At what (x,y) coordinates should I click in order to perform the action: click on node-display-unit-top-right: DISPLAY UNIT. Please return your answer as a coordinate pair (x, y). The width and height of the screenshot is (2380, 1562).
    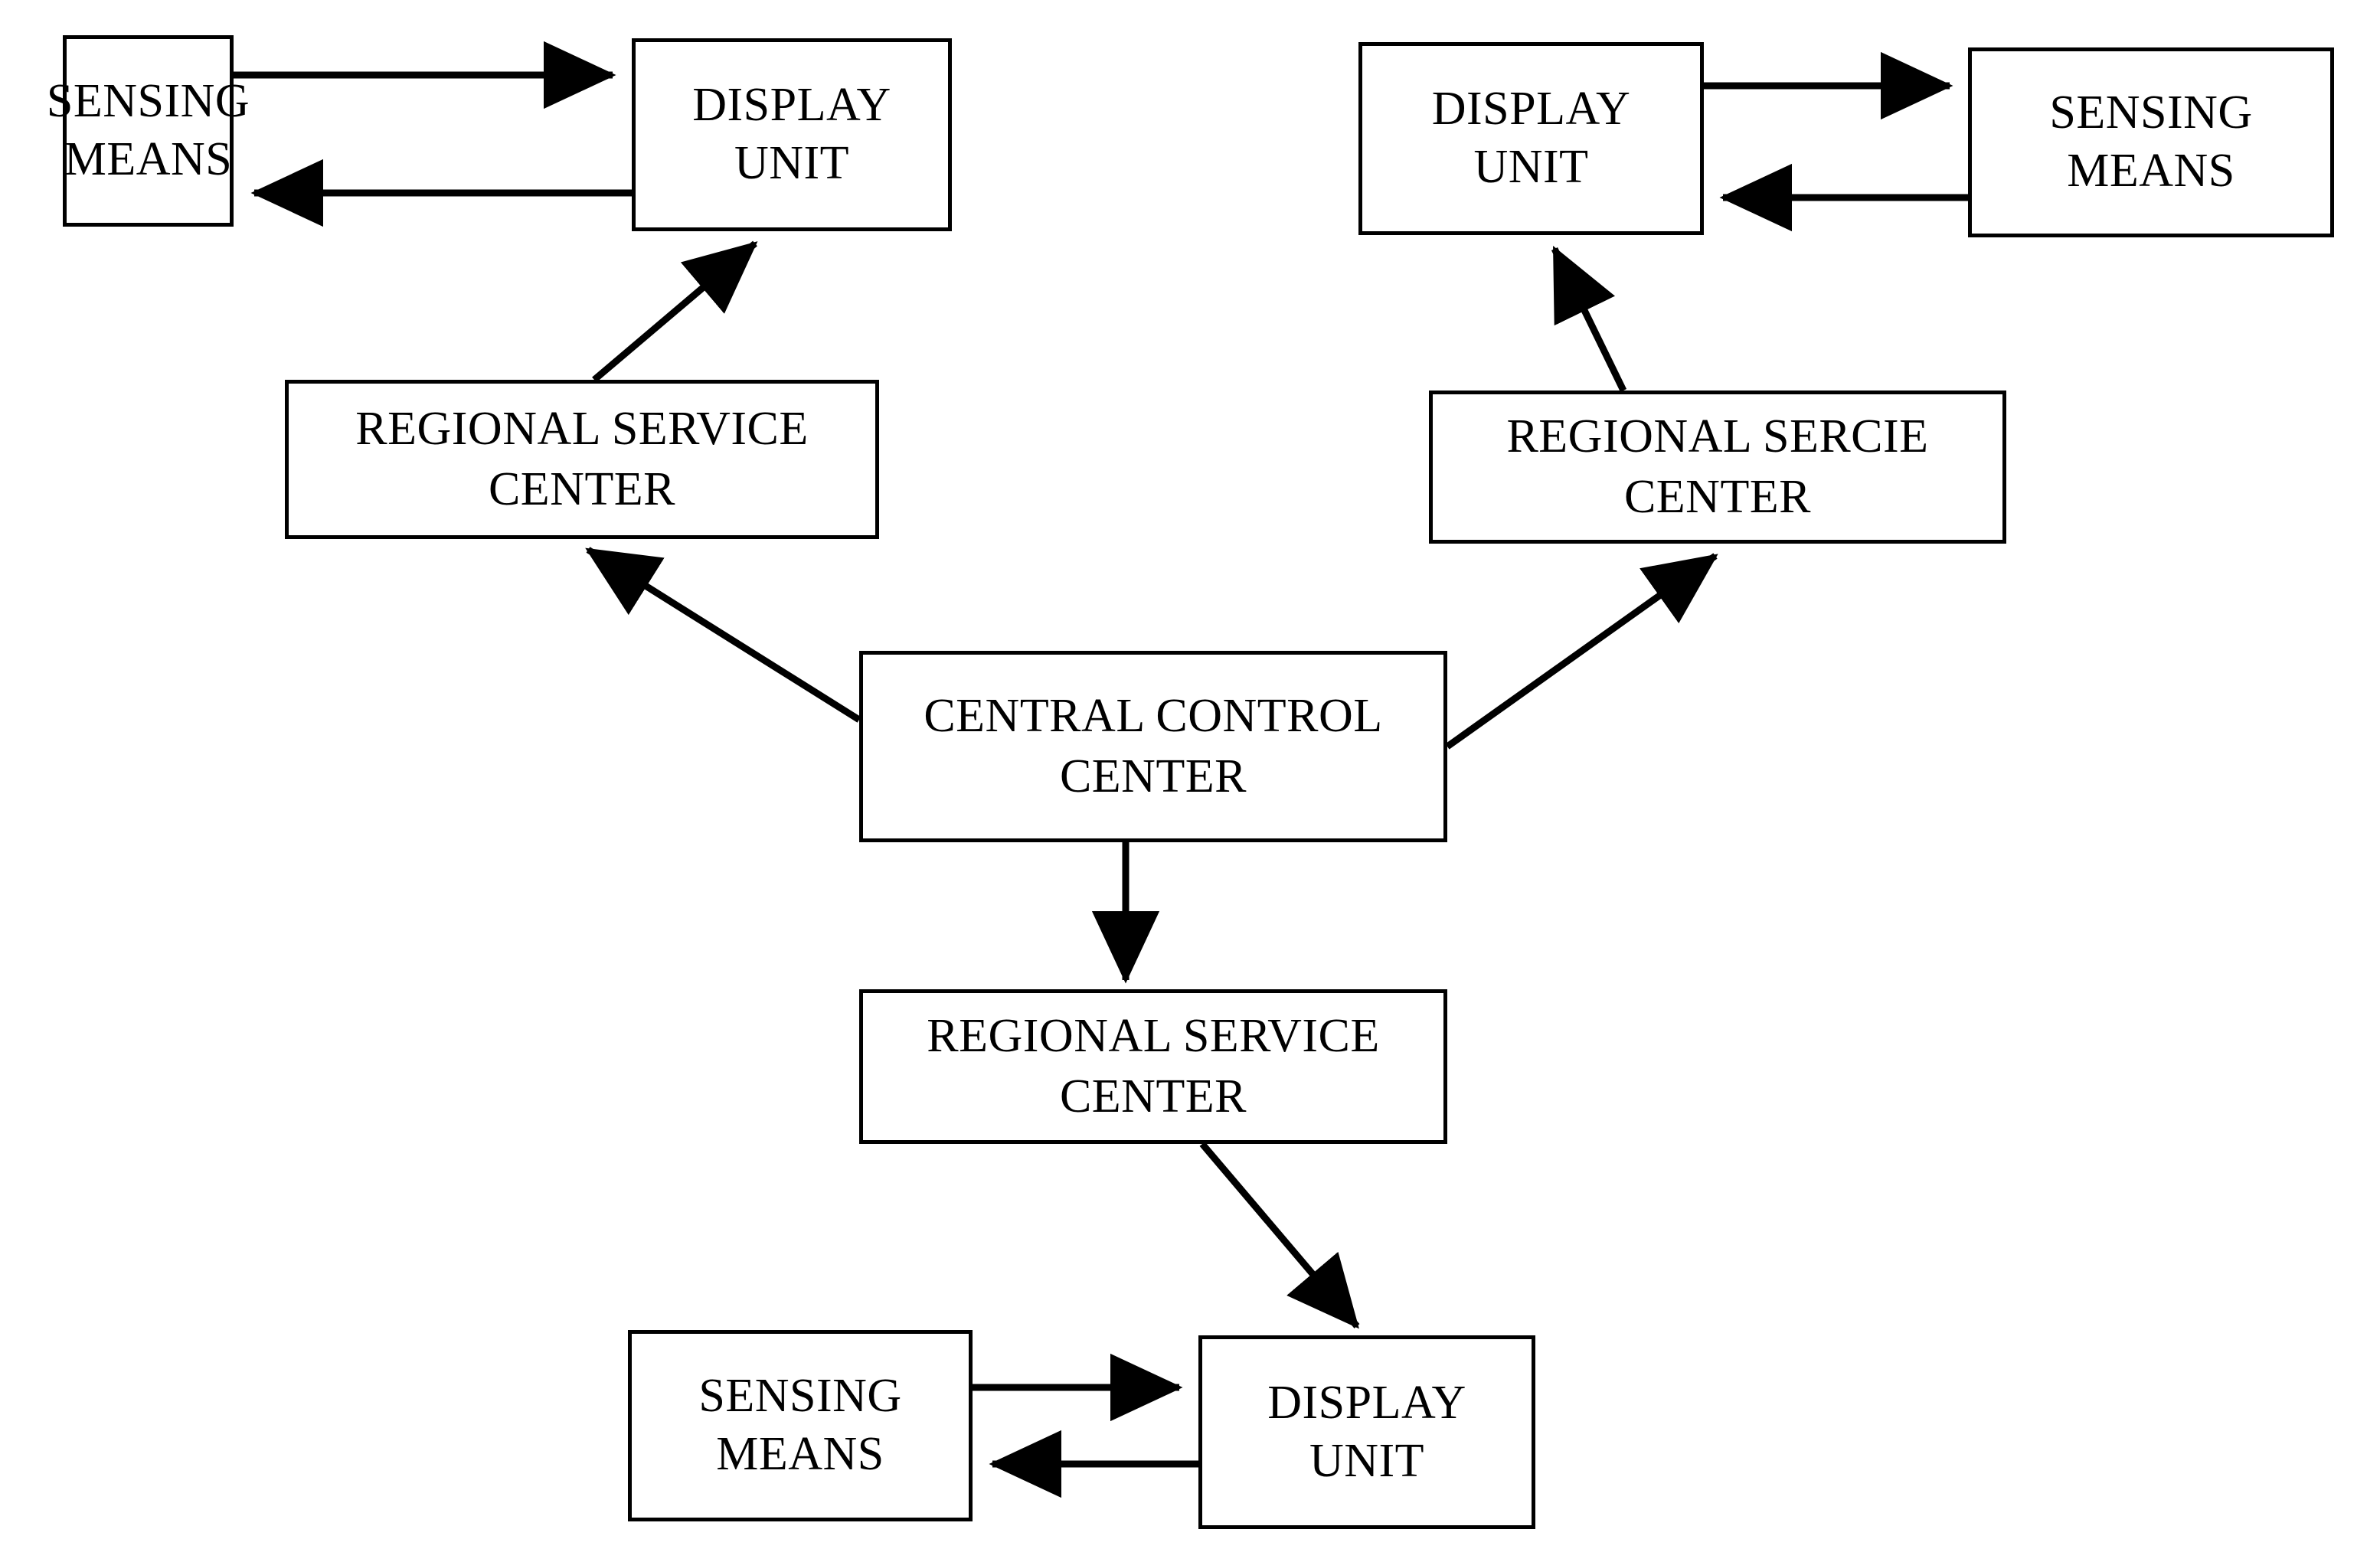
    Looking at the image, I should click on (1531, 139).